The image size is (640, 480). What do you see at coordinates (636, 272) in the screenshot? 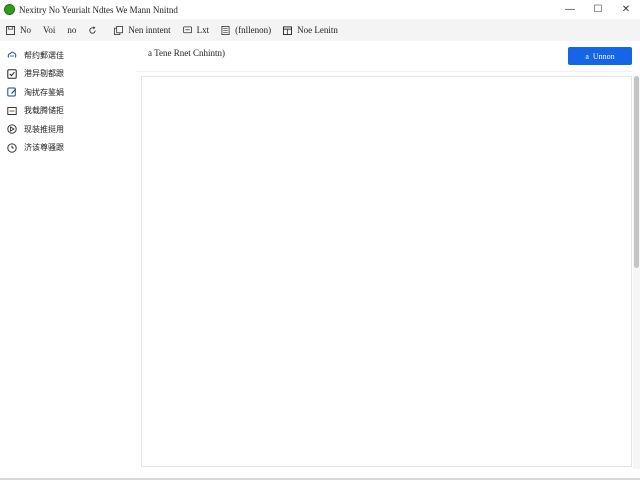
I see `scrollbar` at bounding box center [636, 272].